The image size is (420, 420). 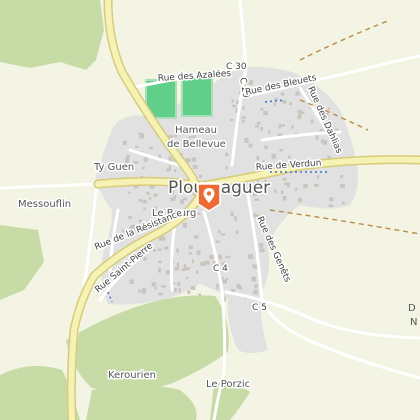 I want to click on label-le-porzic: Le Porzic, so click(x=228, y=384).